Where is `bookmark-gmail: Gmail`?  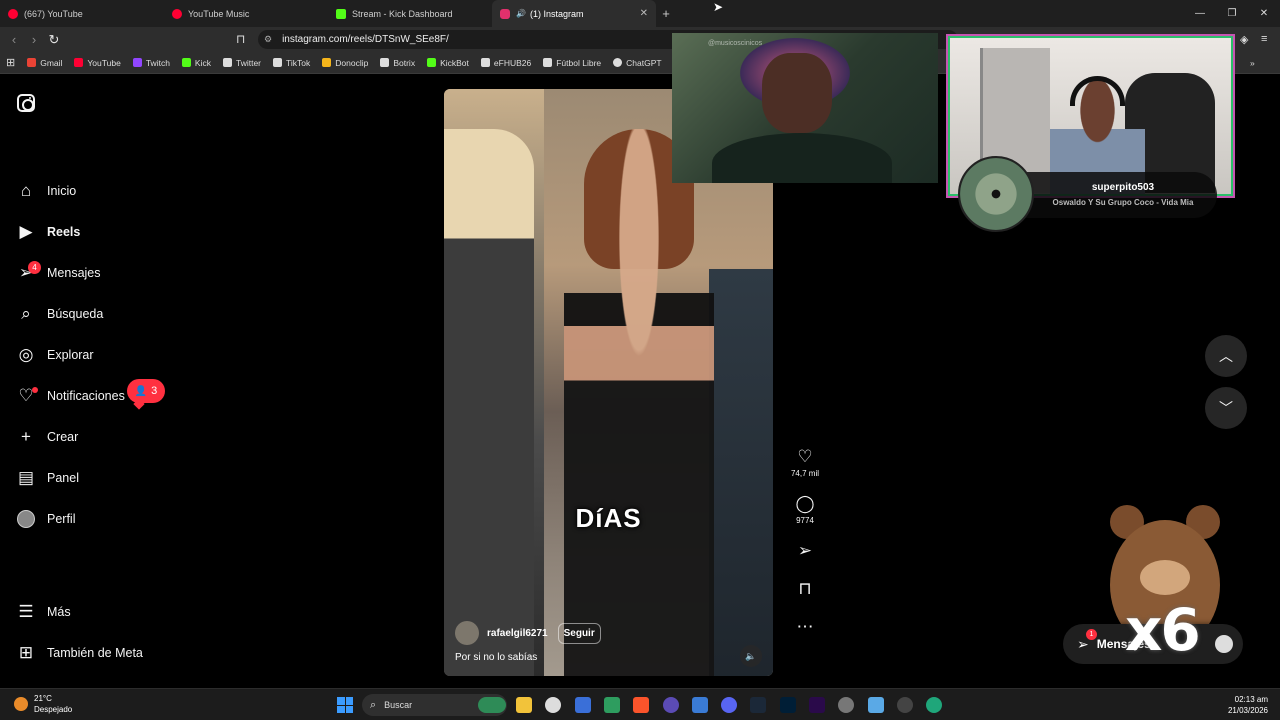
bookmark-gmail: Gmail is located at coordinates (44, 63).